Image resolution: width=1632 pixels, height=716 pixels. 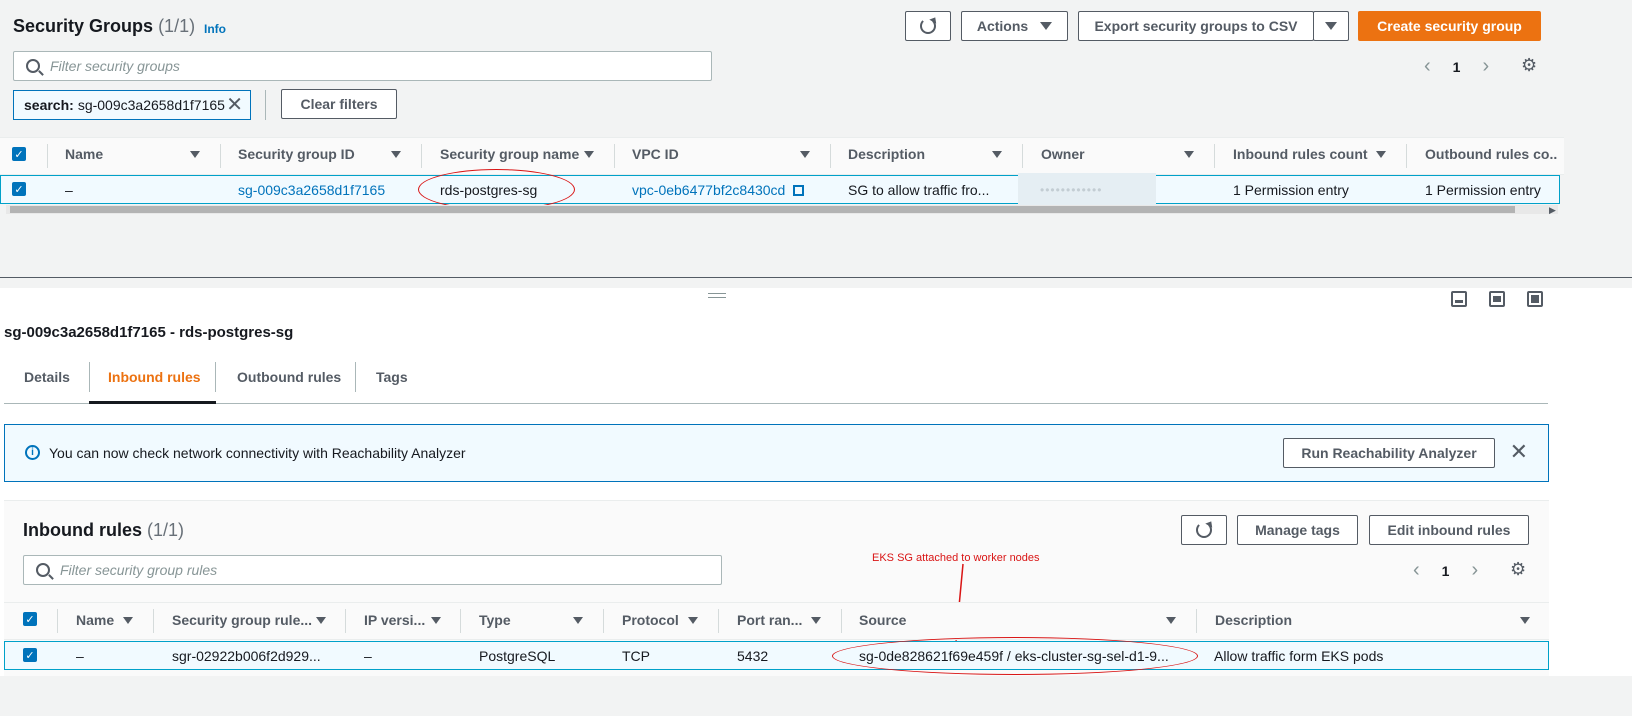 I want to click on col-rule-description: Description, so click(x=1253, y=620).